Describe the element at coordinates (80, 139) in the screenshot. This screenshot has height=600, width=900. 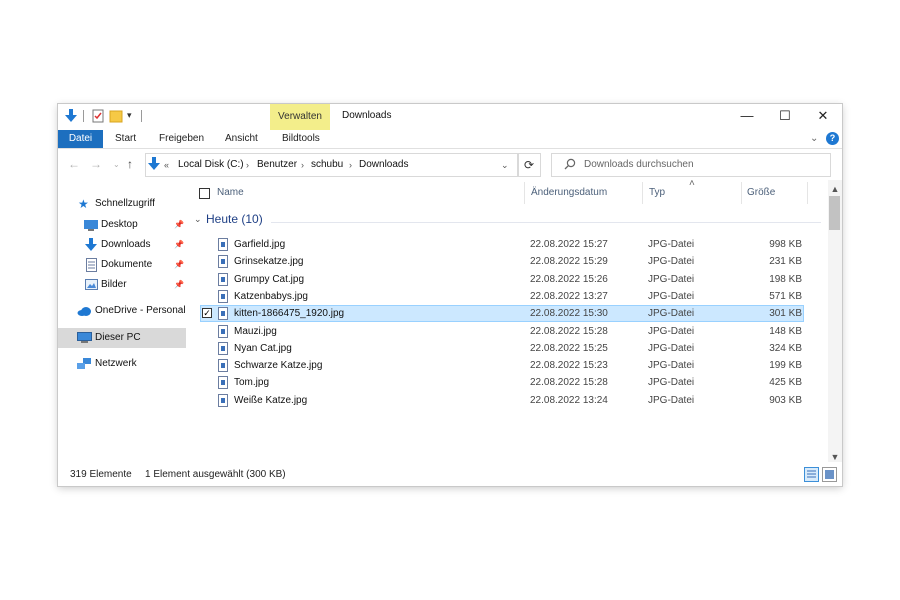
I see `tab-datei: Datei` at that location.